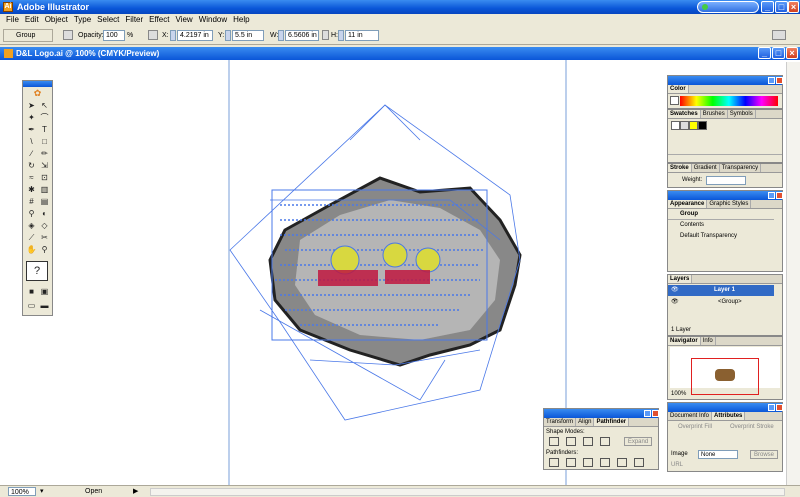 Image resolution: width=800 pixels, height=497 pixels. I want to click on appearance-item-transparency: Default Transparency, so click(708, 236).